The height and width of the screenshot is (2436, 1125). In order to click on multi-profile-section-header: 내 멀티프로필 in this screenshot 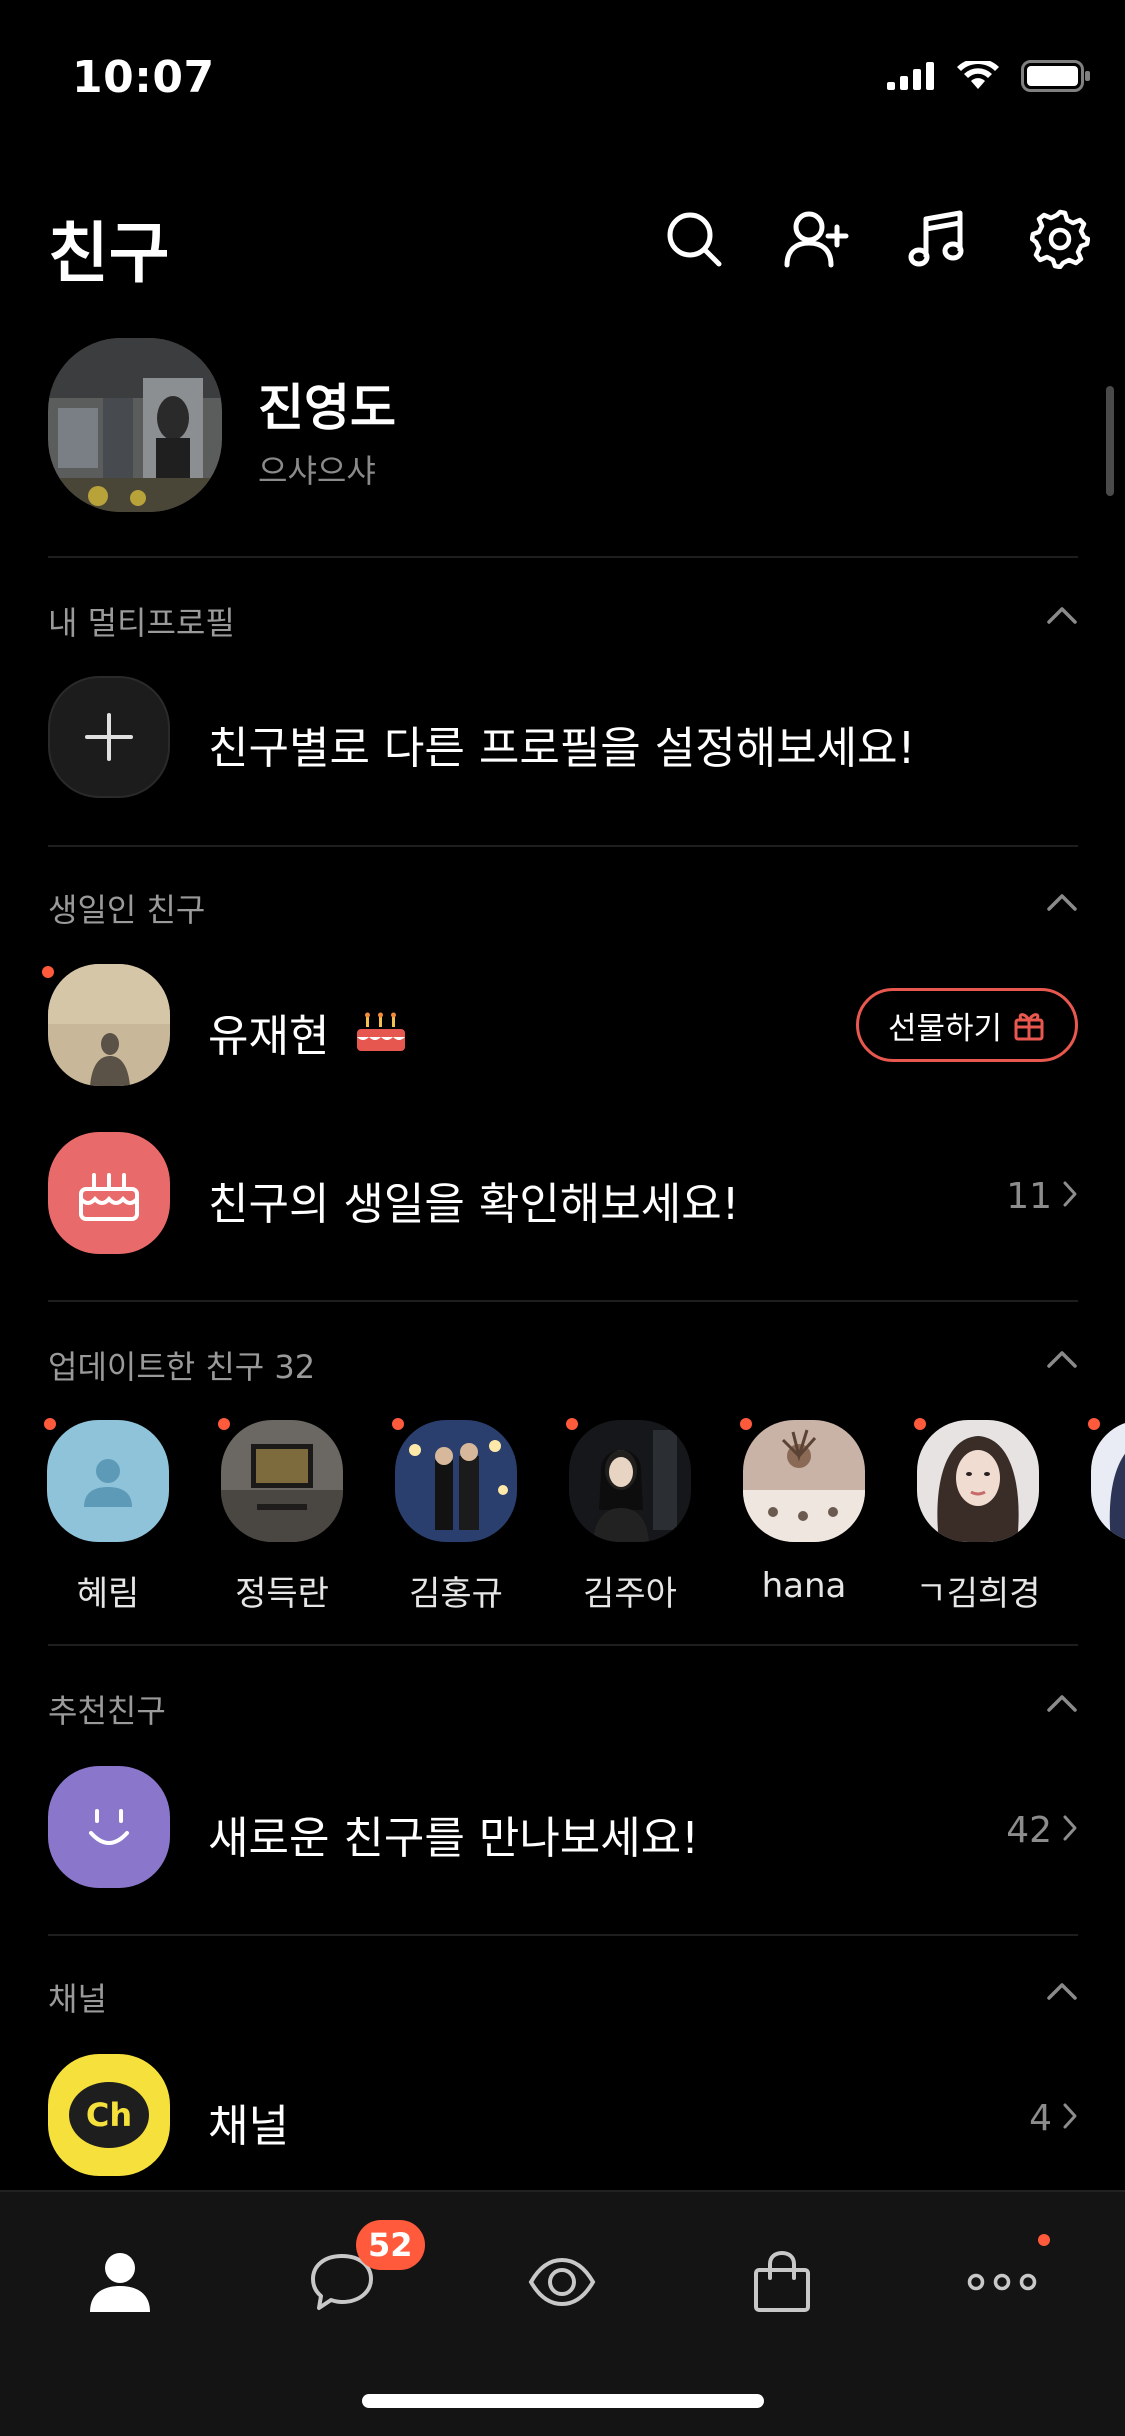, I will do `click(563, 623)`.